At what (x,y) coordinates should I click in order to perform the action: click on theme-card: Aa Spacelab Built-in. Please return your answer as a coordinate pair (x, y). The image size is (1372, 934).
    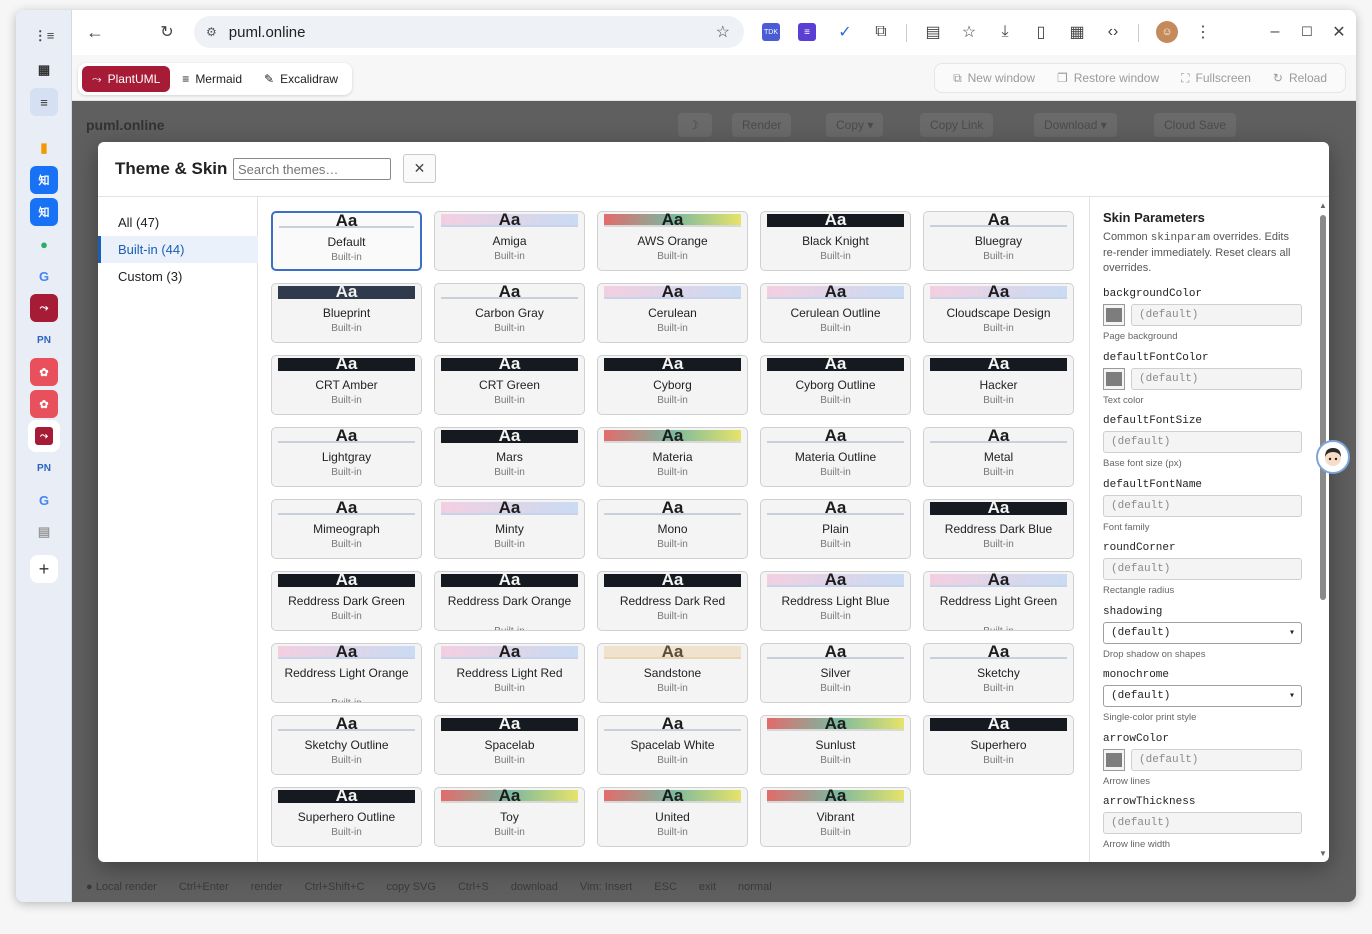
    Looking at the image, I should click on (509, 745).